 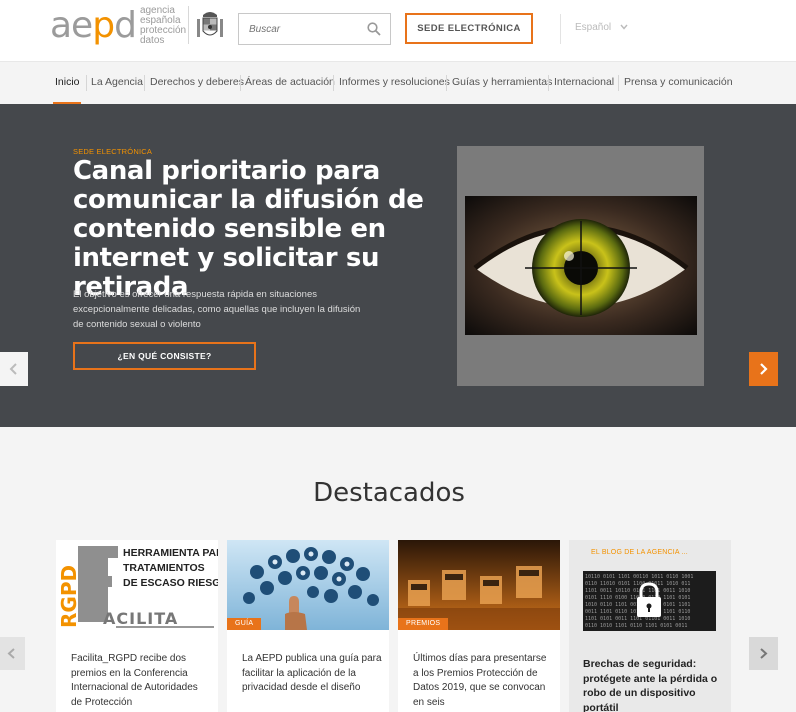 What do you see at coordinates (394, 82) in the screenshot?
I see `nav-item-informes: Informes y resoluciones` at bounding box center [394, 82].